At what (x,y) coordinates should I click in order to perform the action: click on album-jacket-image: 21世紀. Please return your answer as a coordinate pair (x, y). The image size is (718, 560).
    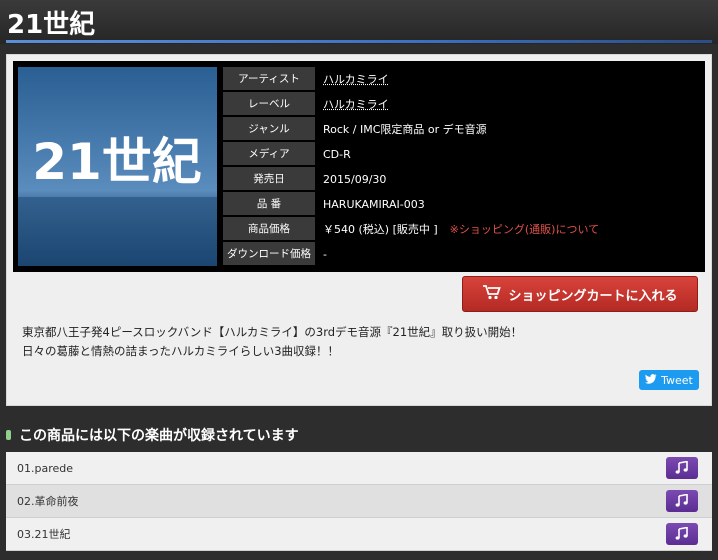
    Looking at the image, I should click on (117, 166).